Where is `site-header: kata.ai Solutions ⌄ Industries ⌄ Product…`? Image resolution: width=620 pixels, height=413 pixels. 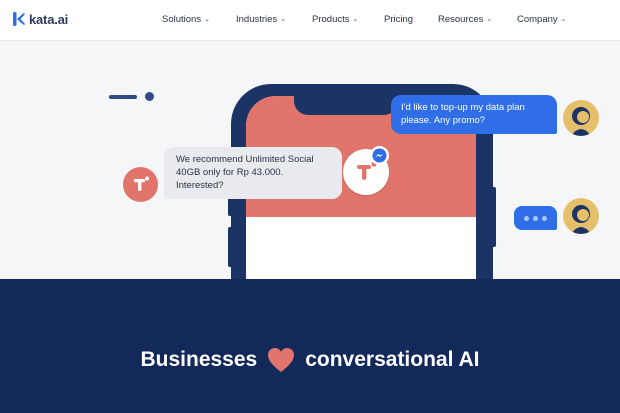
site-header: kata.ai Solutions ⌄ Industries ⌄ Product… is located at coordinates (310, 20).